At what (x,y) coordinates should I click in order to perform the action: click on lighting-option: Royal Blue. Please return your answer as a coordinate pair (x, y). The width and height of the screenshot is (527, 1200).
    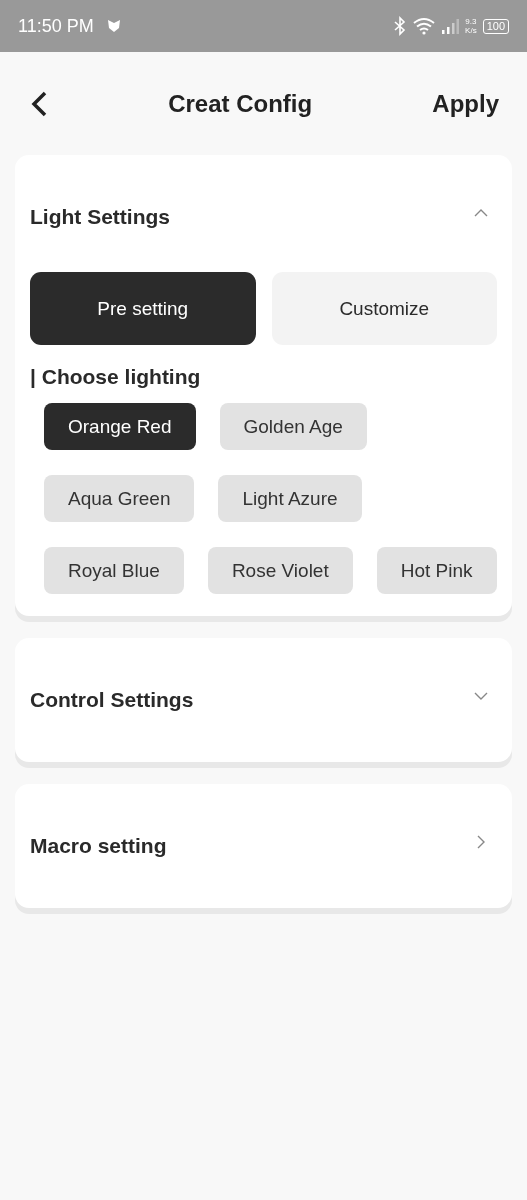
    Looking at the image, I should click on (114, 570).